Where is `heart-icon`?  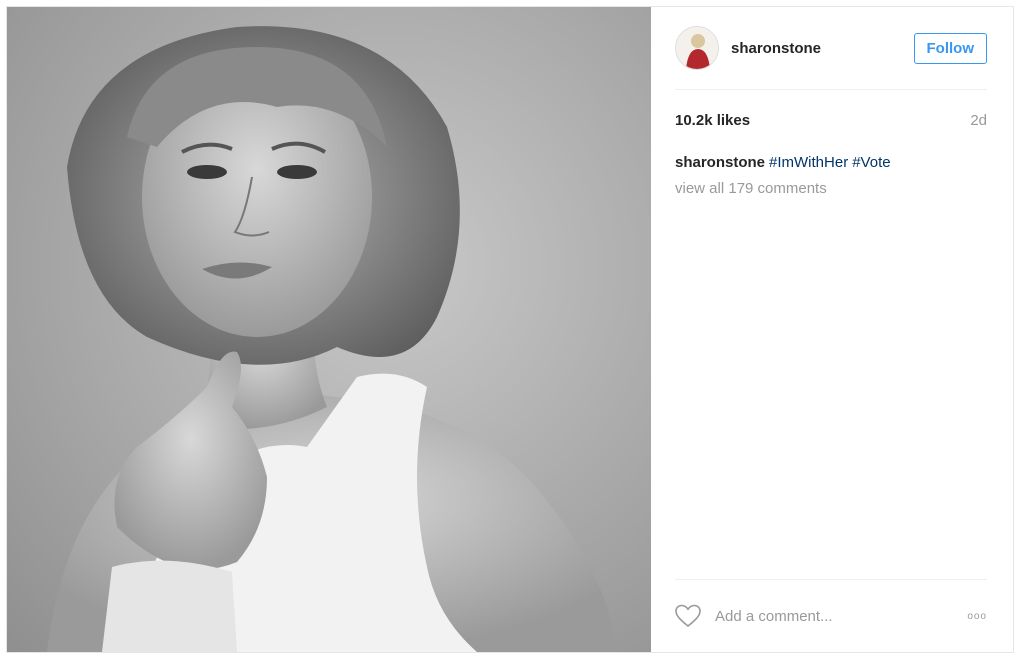 heart-icon is located at coordinates (688, 616).